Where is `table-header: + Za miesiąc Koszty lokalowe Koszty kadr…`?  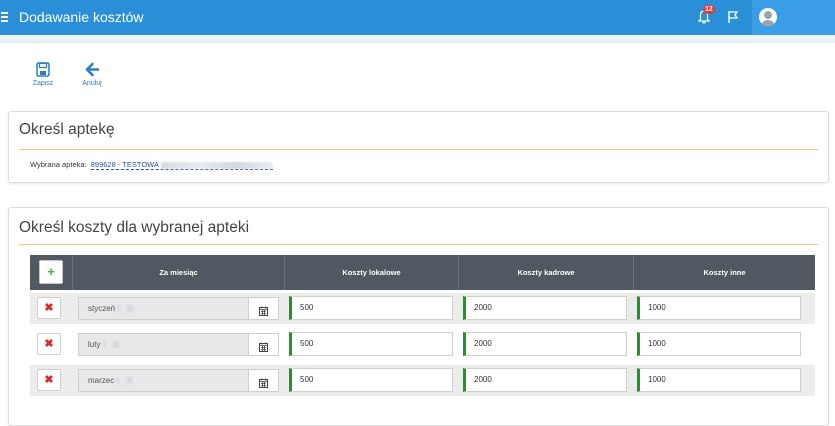 table-header: + Za miesiąc Koszty lokalowe Koszty kadr… is located at coordinates (422, 272).